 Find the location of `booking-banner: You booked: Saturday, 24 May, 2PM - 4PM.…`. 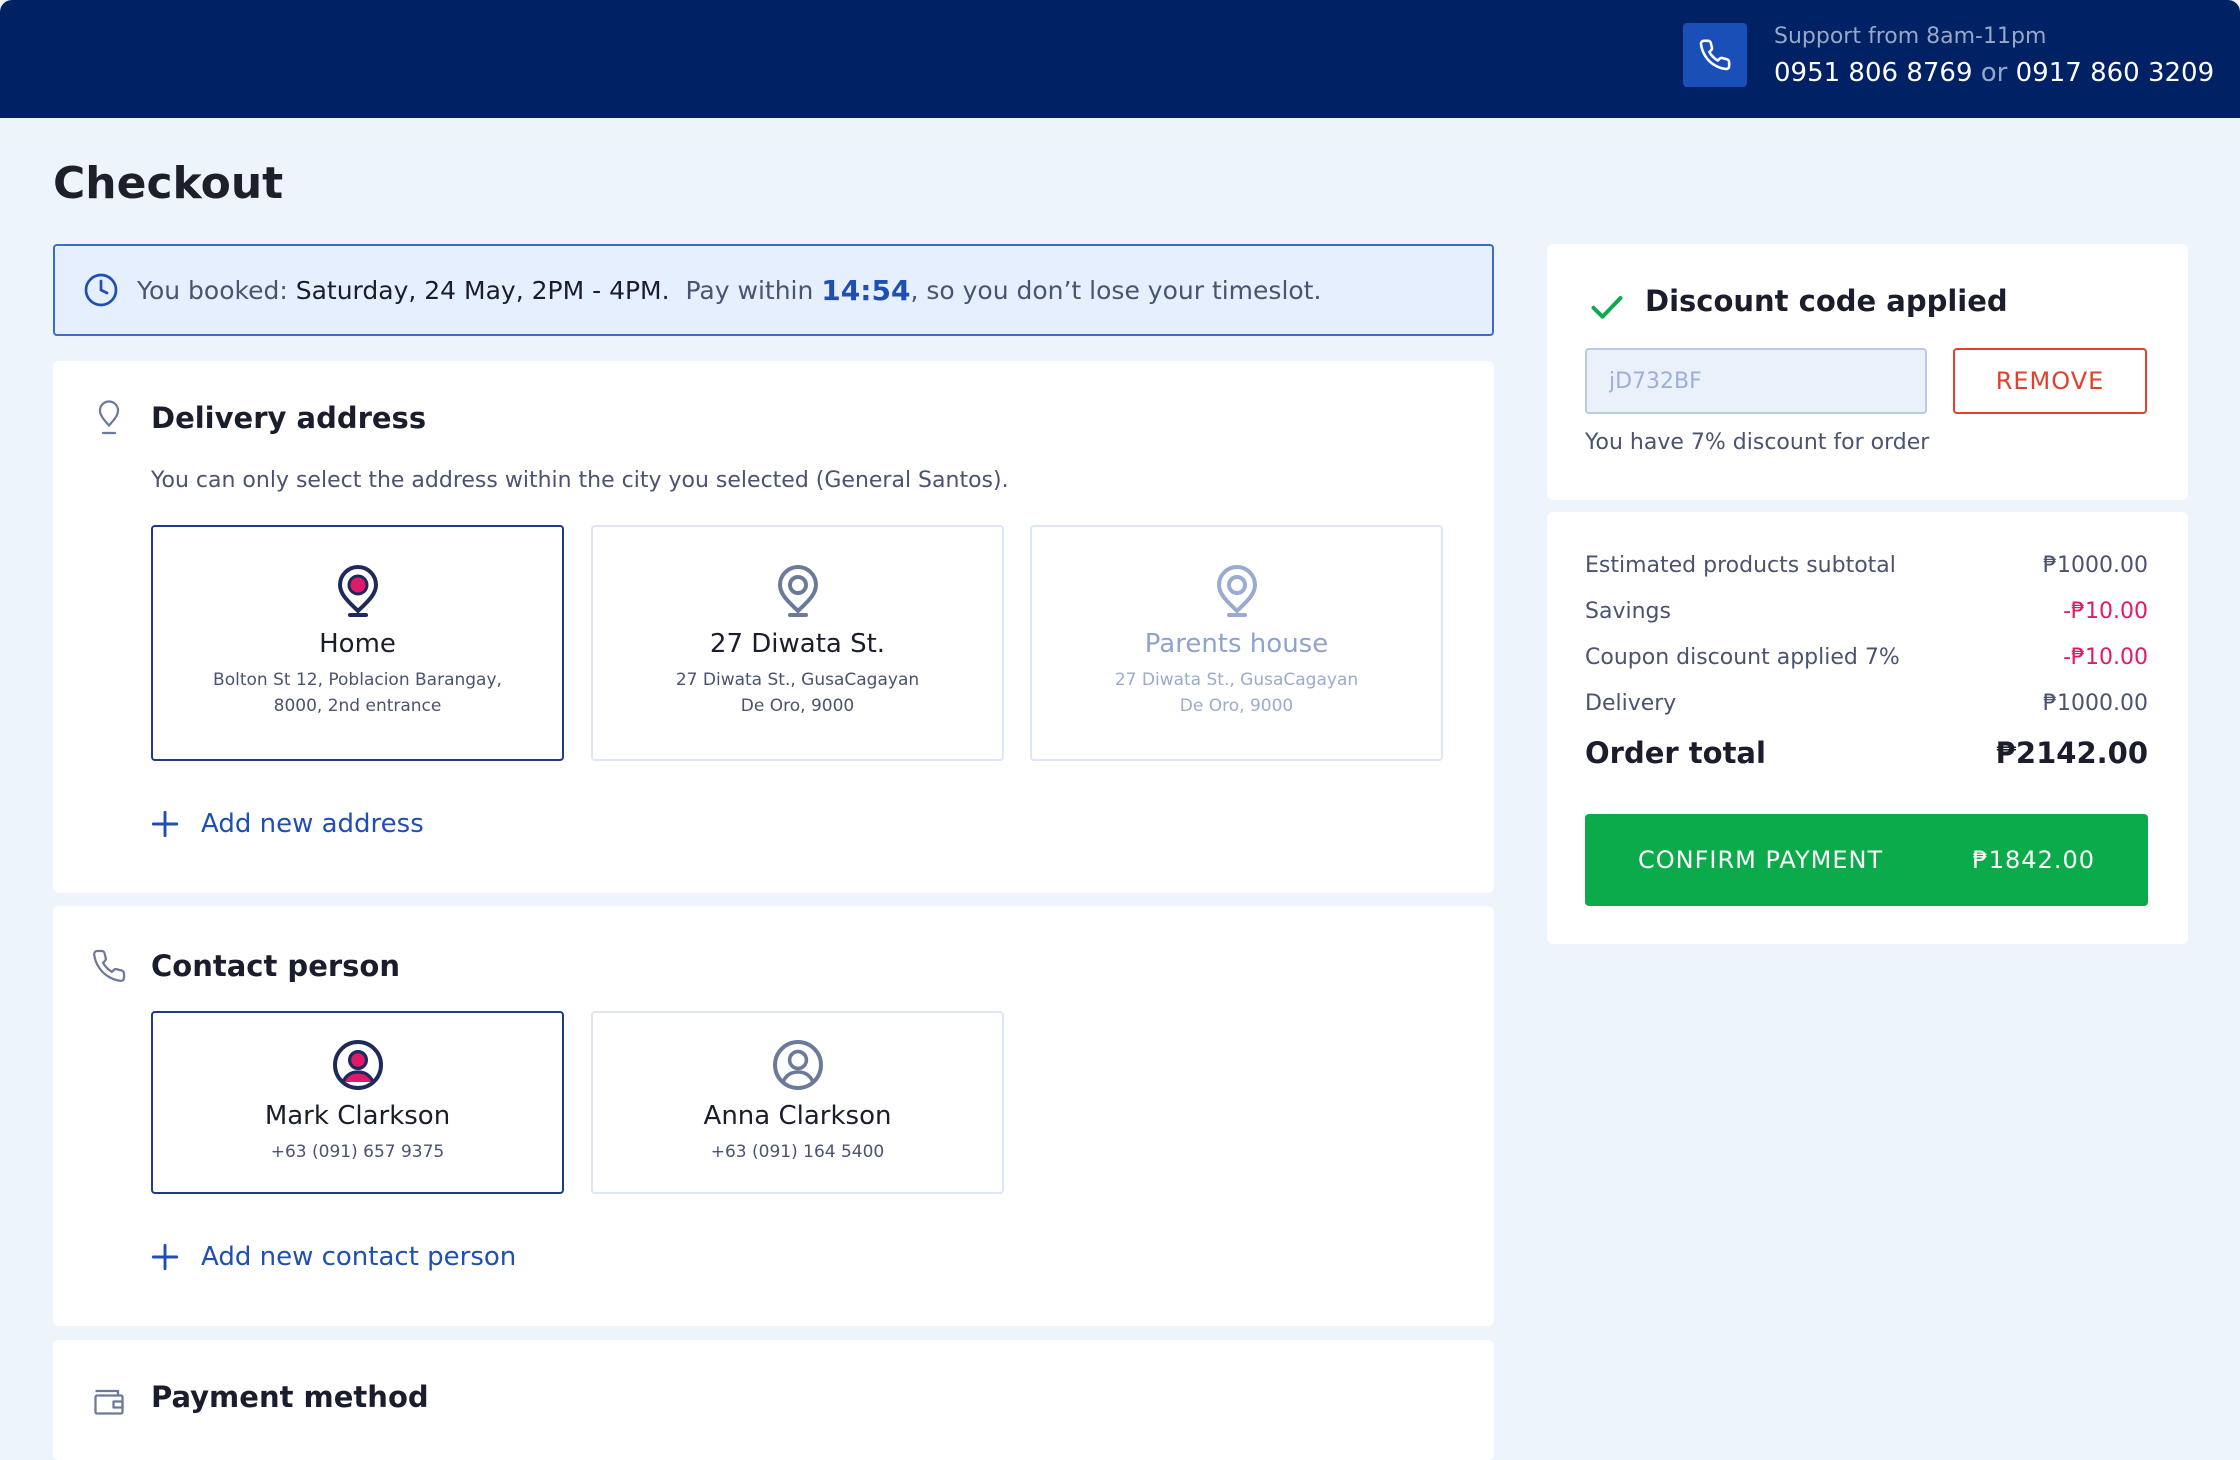

booking-banner: You booked: Saturday, 24 May, 2PM - 4PM.… is located at coordinates (773, 290).